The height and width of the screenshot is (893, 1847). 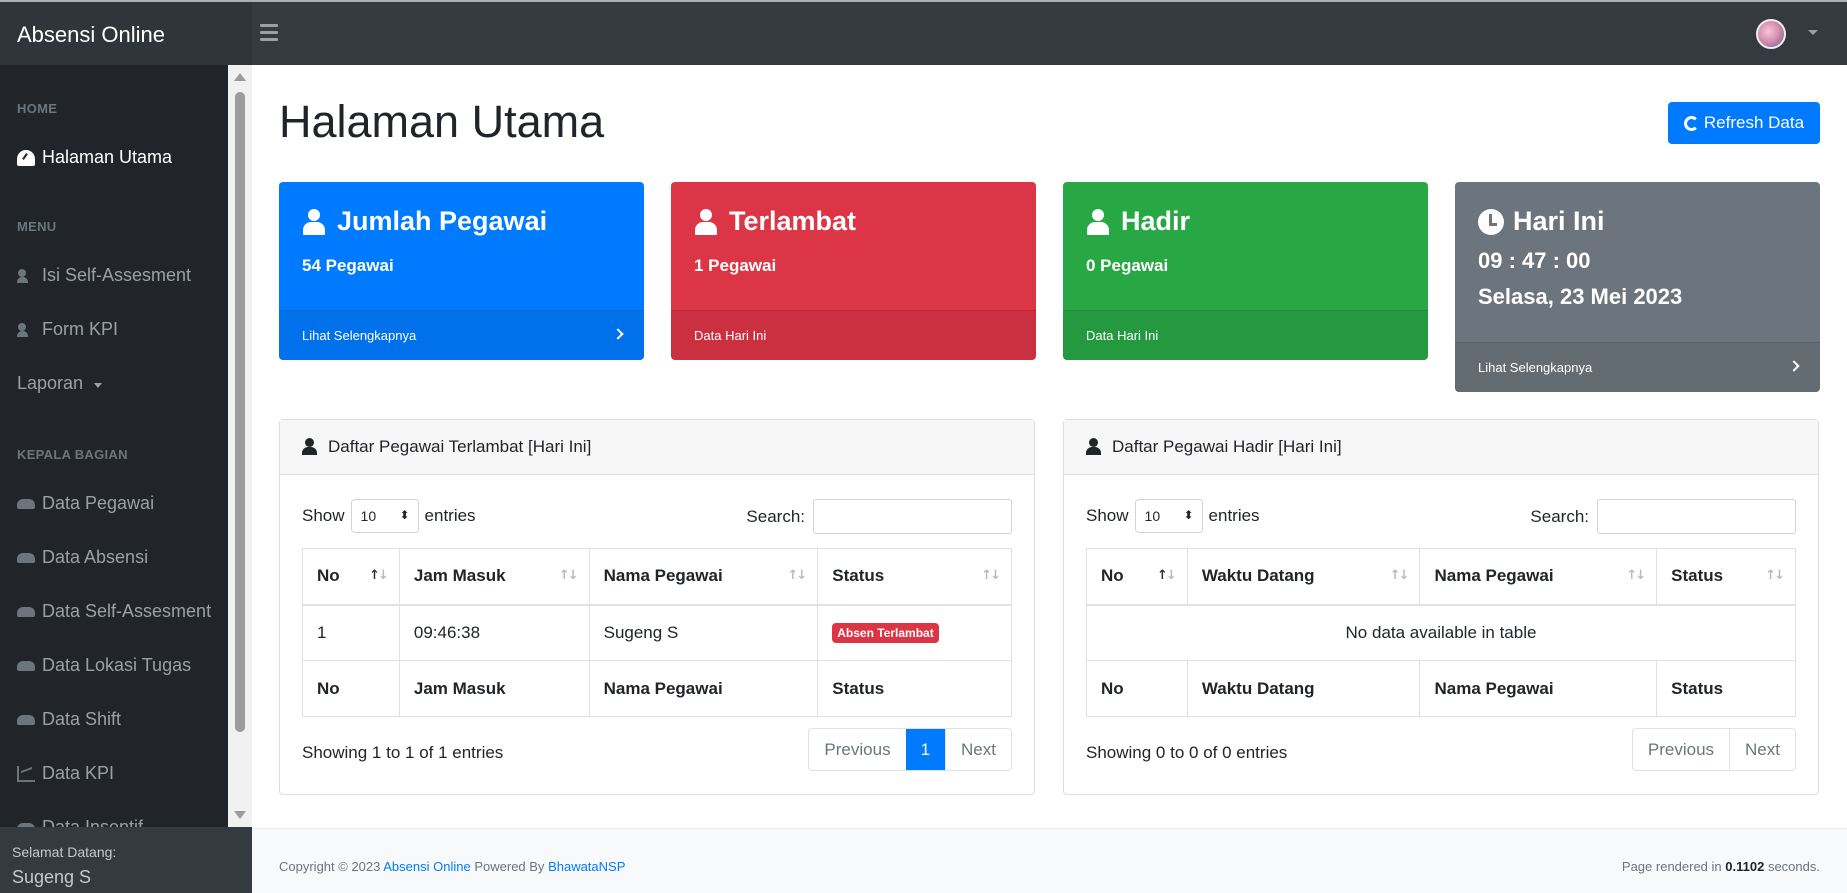 I want to click on sidebar-item-data-pegawai: Data Pegawai, so click(x=85, y=503).